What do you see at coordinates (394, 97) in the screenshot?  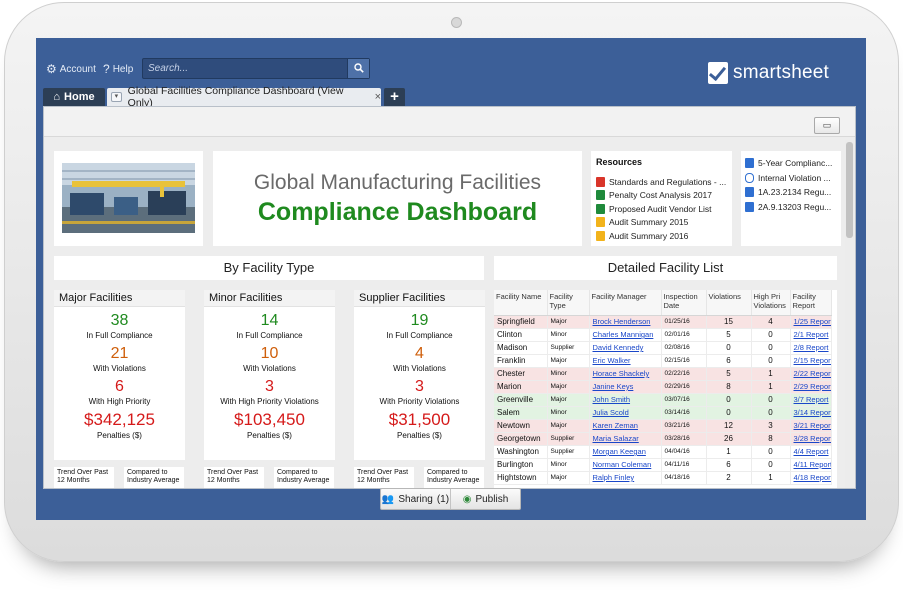 I see `add-tab-button: +` at bounding box center [394, 97].